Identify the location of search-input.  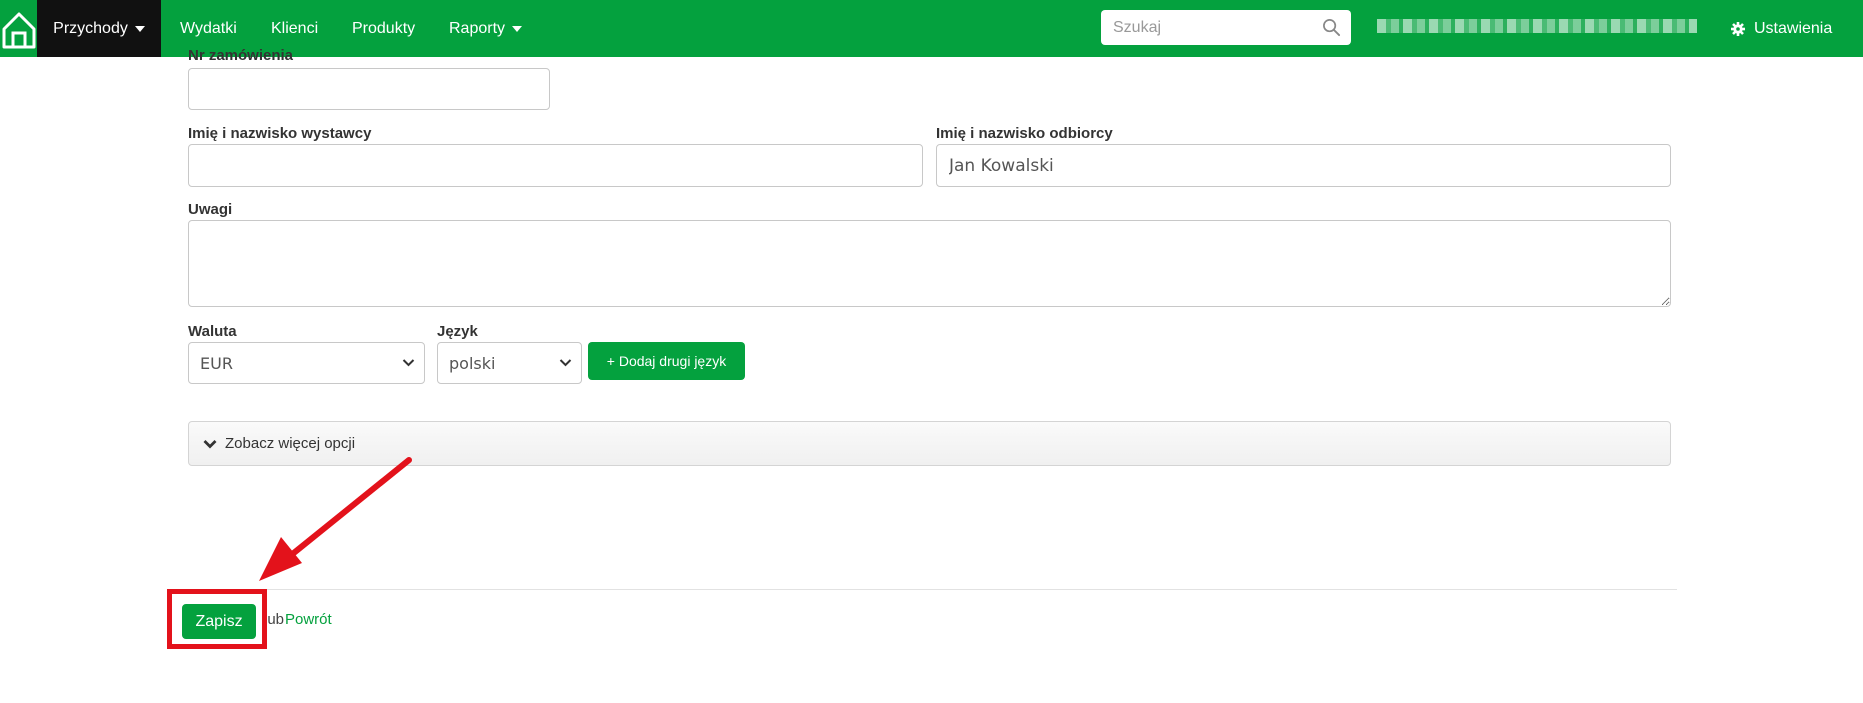
(1215, 27).